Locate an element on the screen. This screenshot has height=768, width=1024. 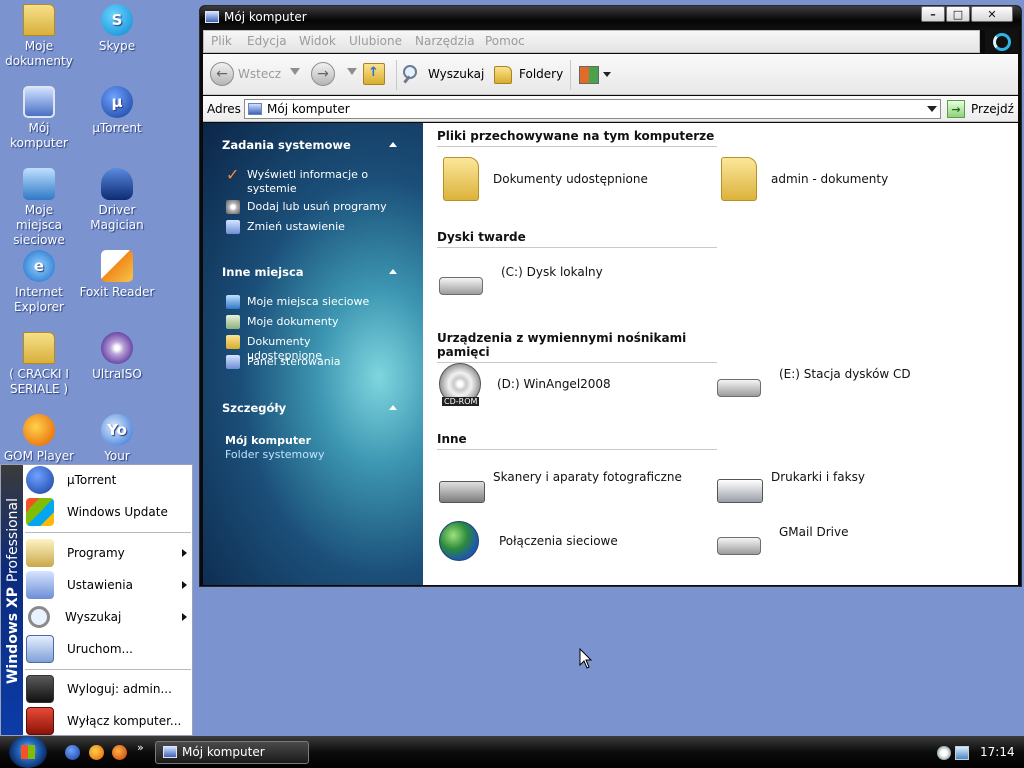
folders-button: Foldery is located at coordinates (529, 75).